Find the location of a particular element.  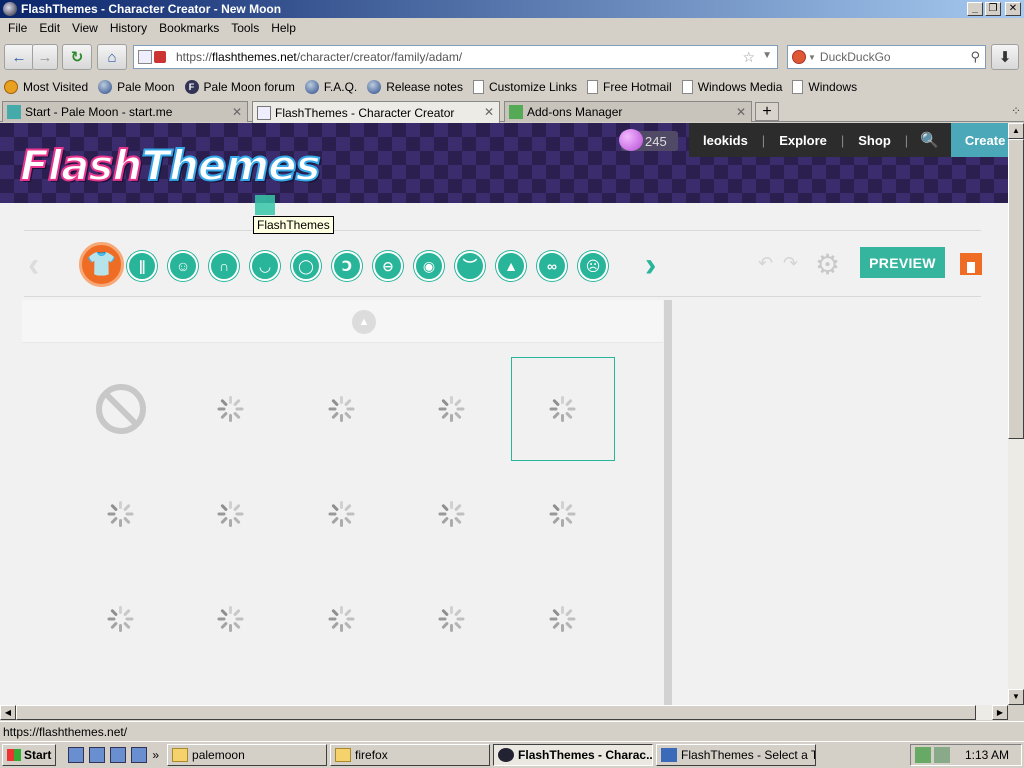

page-vertical-scrollbar: ▲ ▼ is located at coordinates (1016, 414).